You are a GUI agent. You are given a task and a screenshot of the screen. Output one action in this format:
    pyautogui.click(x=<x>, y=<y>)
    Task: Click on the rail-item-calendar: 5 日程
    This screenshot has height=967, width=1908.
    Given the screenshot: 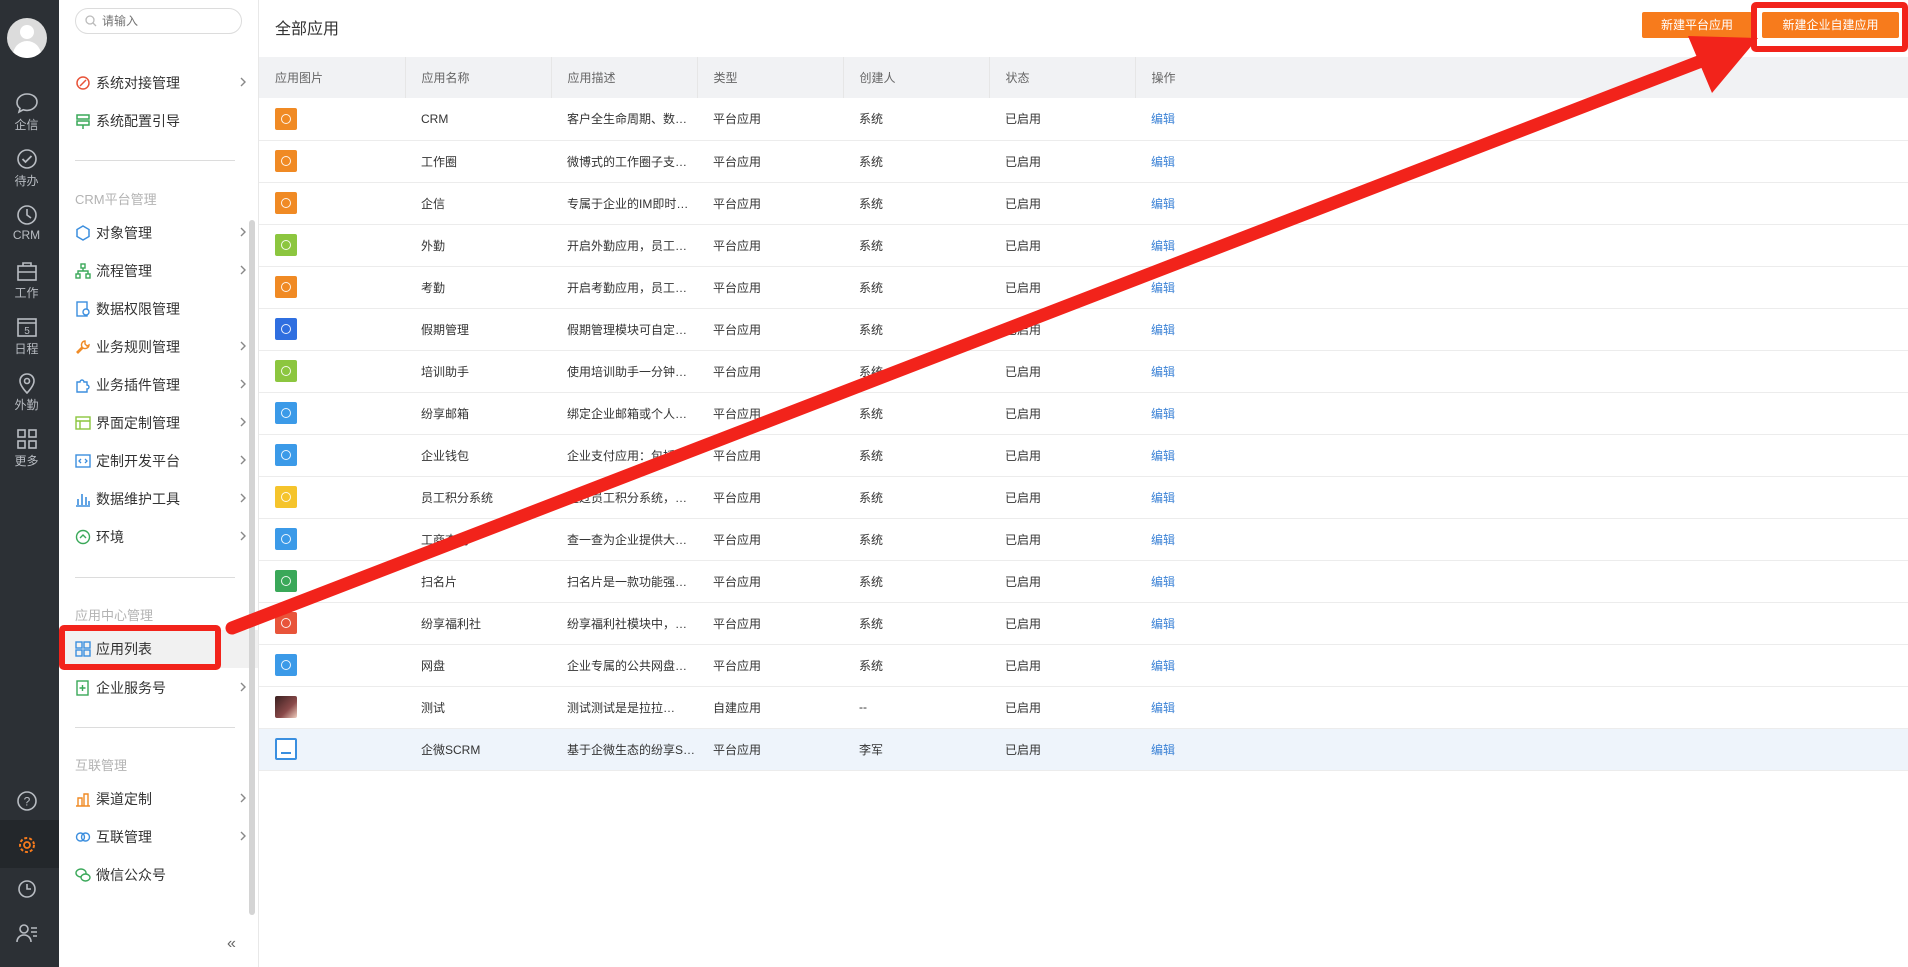 What is the action you would take?
    pyautogui.click(x=26, y=336)
    